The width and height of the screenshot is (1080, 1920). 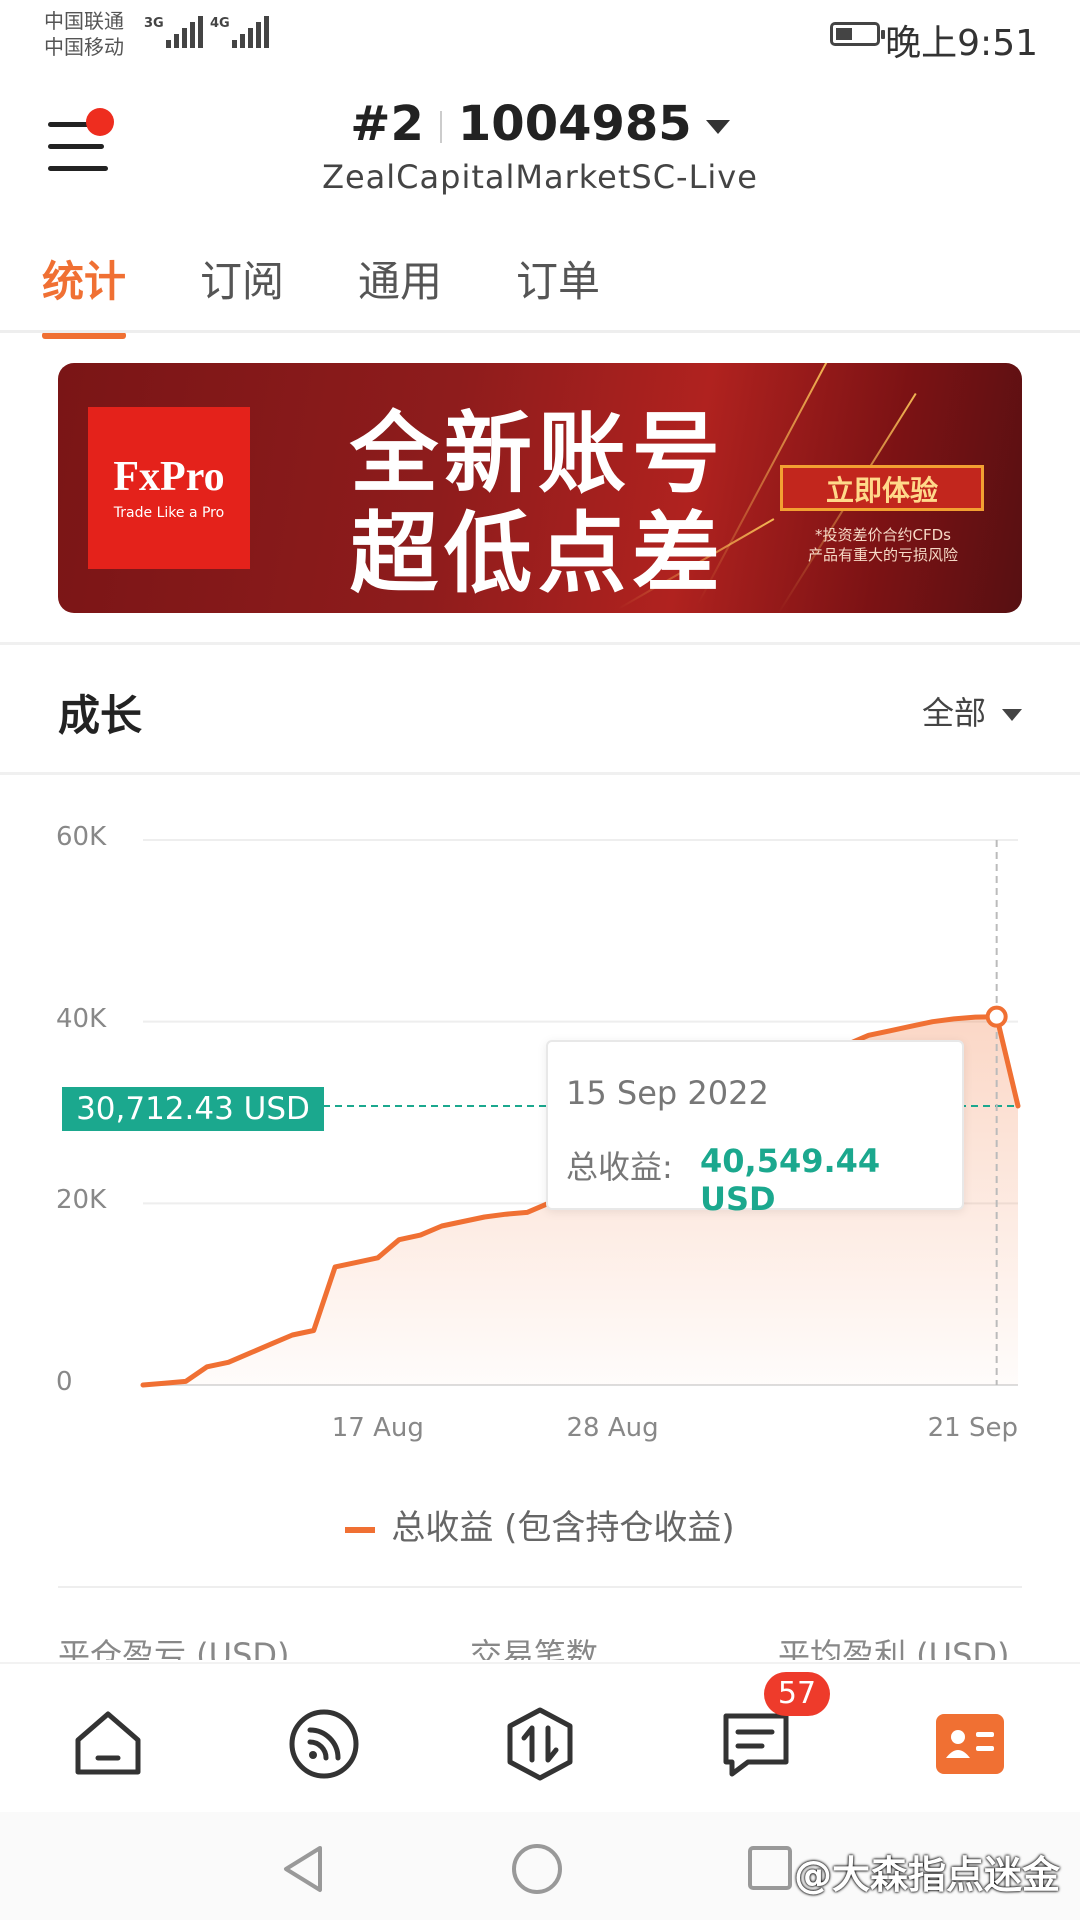 I want to click on stat-header-closed-pnl: 平仓盈亏 (USD), so click(x=174, y=1648).